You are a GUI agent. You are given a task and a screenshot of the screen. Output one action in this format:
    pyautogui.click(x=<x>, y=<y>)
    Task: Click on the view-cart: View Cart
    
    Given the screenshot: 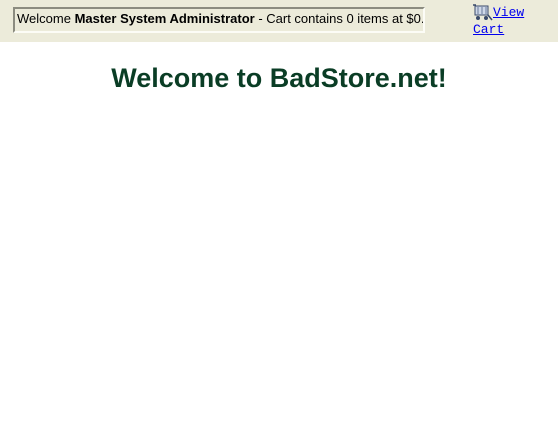 What is the action you would take?
    pyautogui.click(x=503, y=21)
    